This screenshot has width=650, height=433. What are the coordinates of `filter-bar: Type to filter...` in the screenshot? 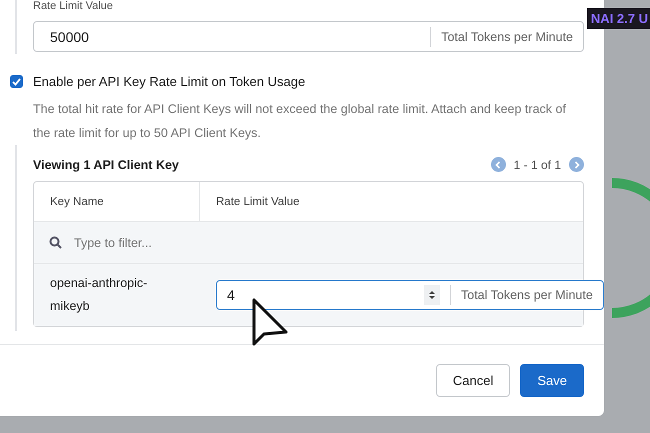 It's located at (308, 243).